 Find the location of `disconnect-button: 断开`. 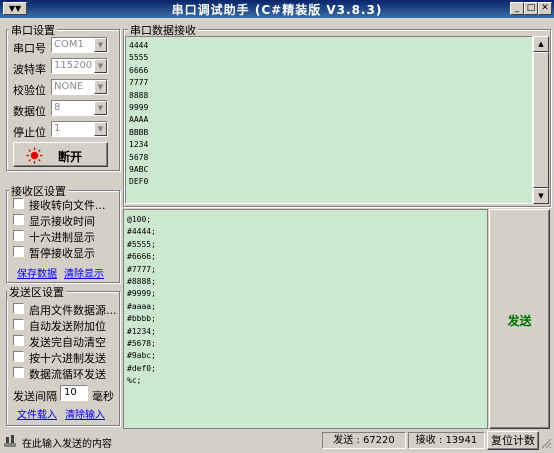

disconnect-button: 断开 is located at coordinates (60, 154).